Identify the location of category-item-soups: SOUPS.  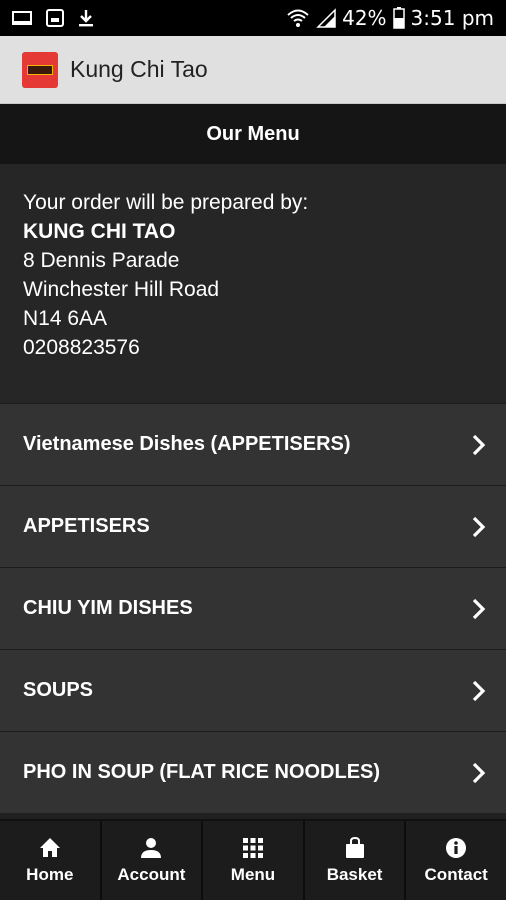
(253, 690).